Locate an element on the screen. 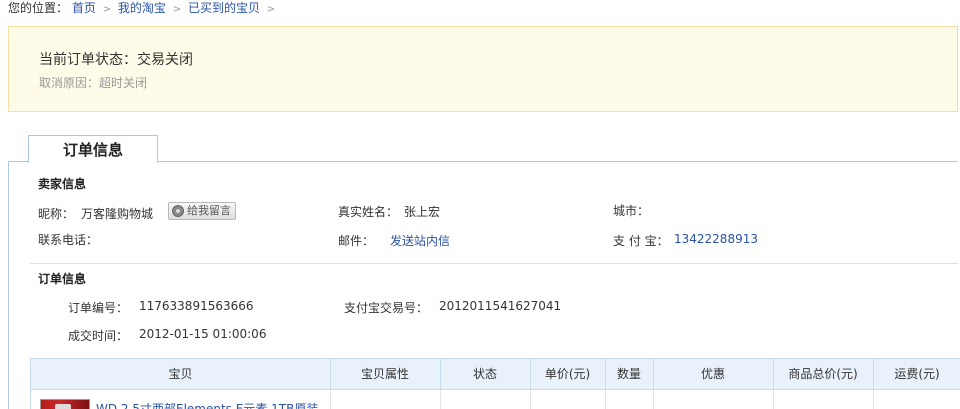 This screenshot has width=960, height=409. breadcrumb-prefix: 您的位置： is located at coordinates (38, 8).